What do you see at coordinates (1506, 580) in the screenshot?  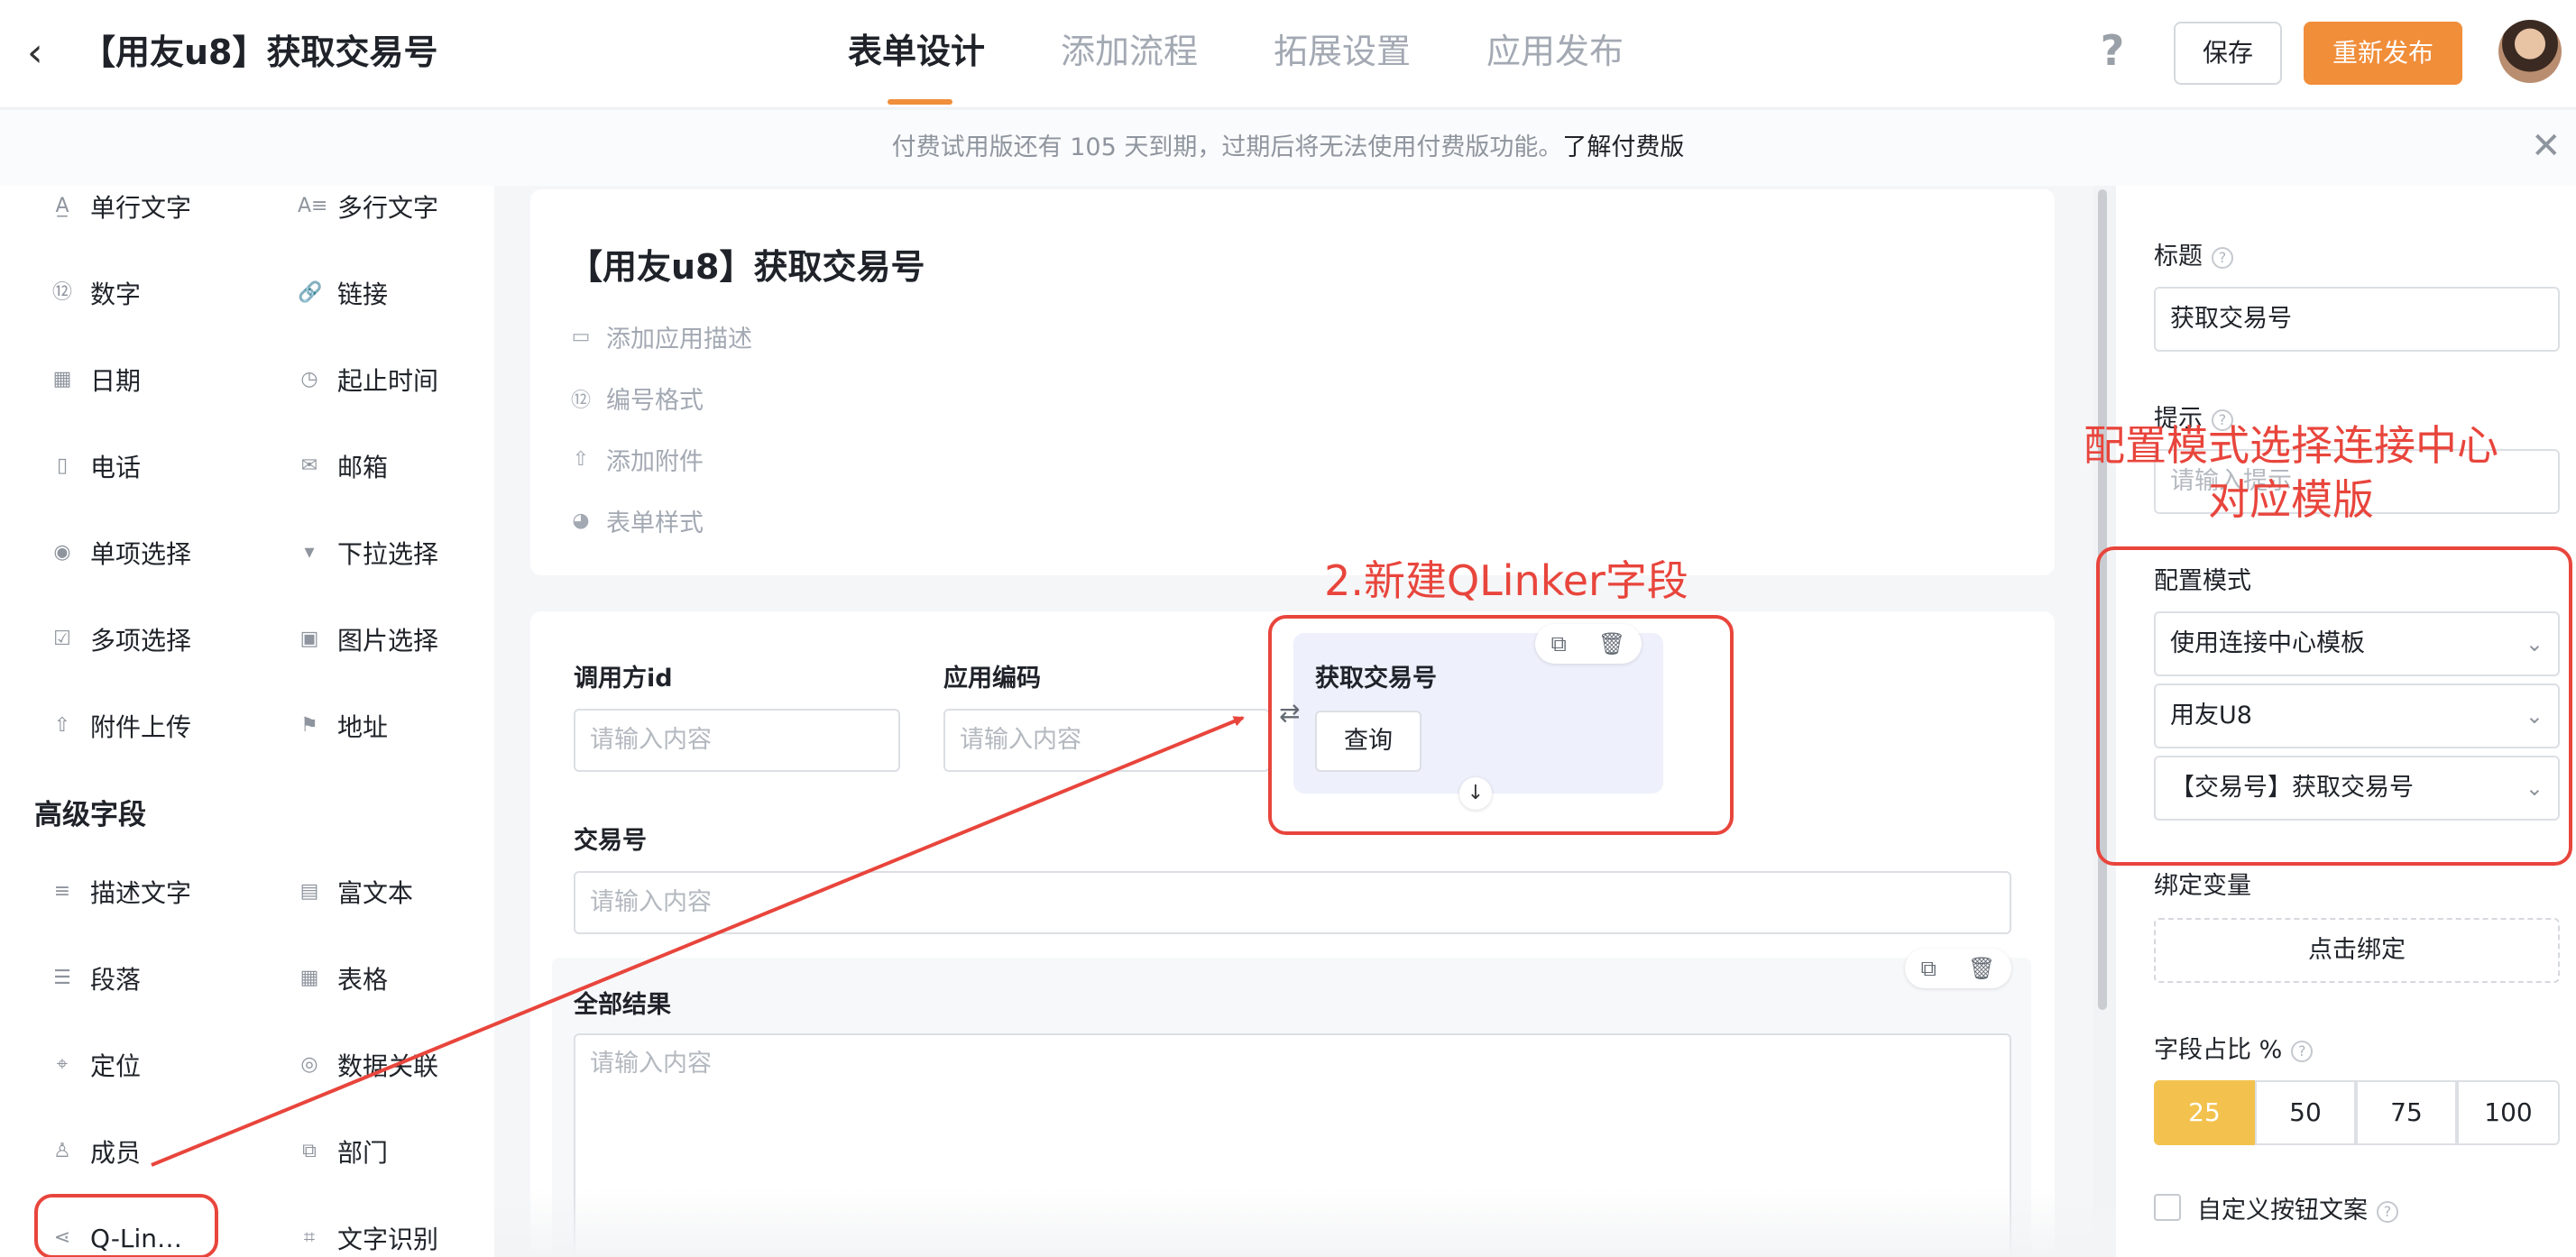 I see `new-field-annotation: 2.新建QLinker字段` at bounding box center [1506, 580].